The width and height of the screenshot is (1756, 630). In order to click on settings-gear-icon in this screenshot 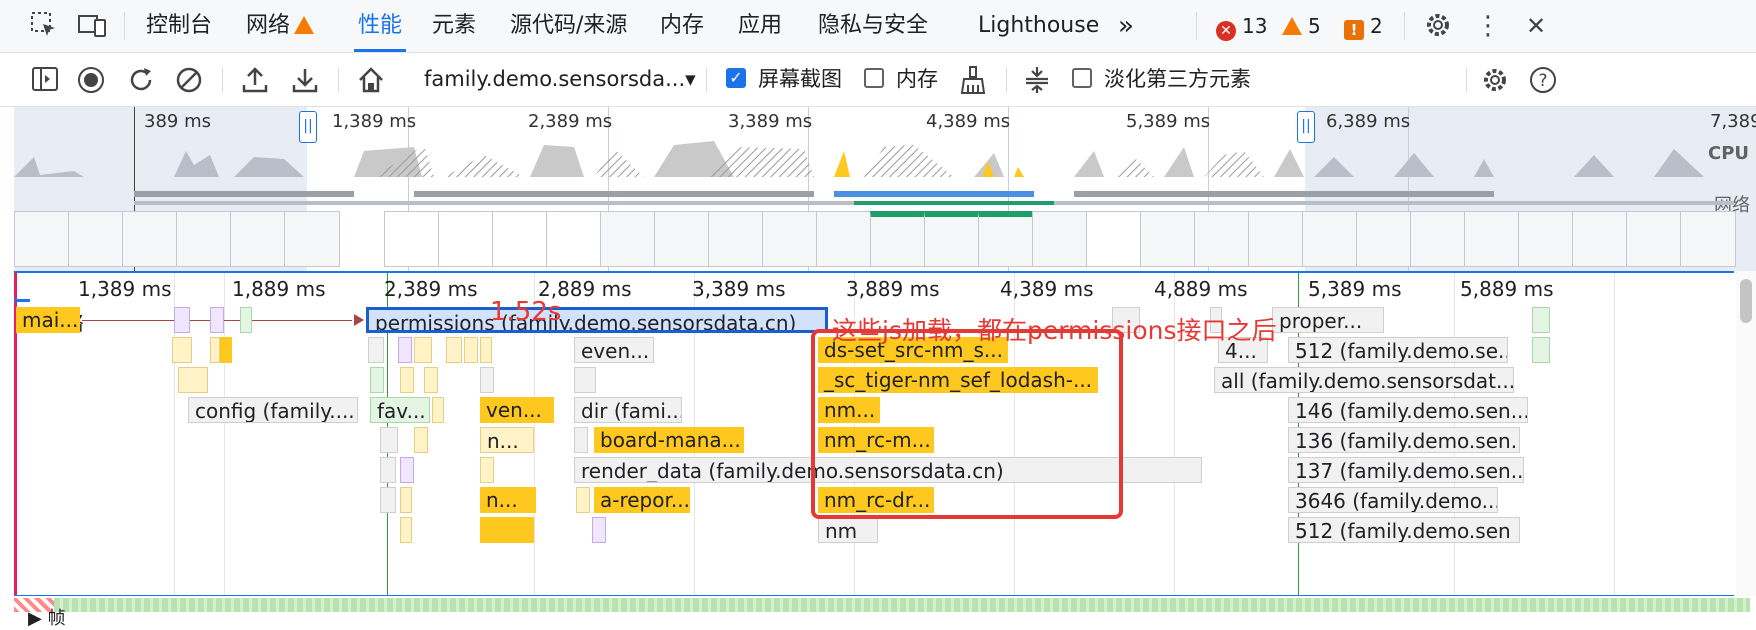, I will do `click(1438, 26)`.